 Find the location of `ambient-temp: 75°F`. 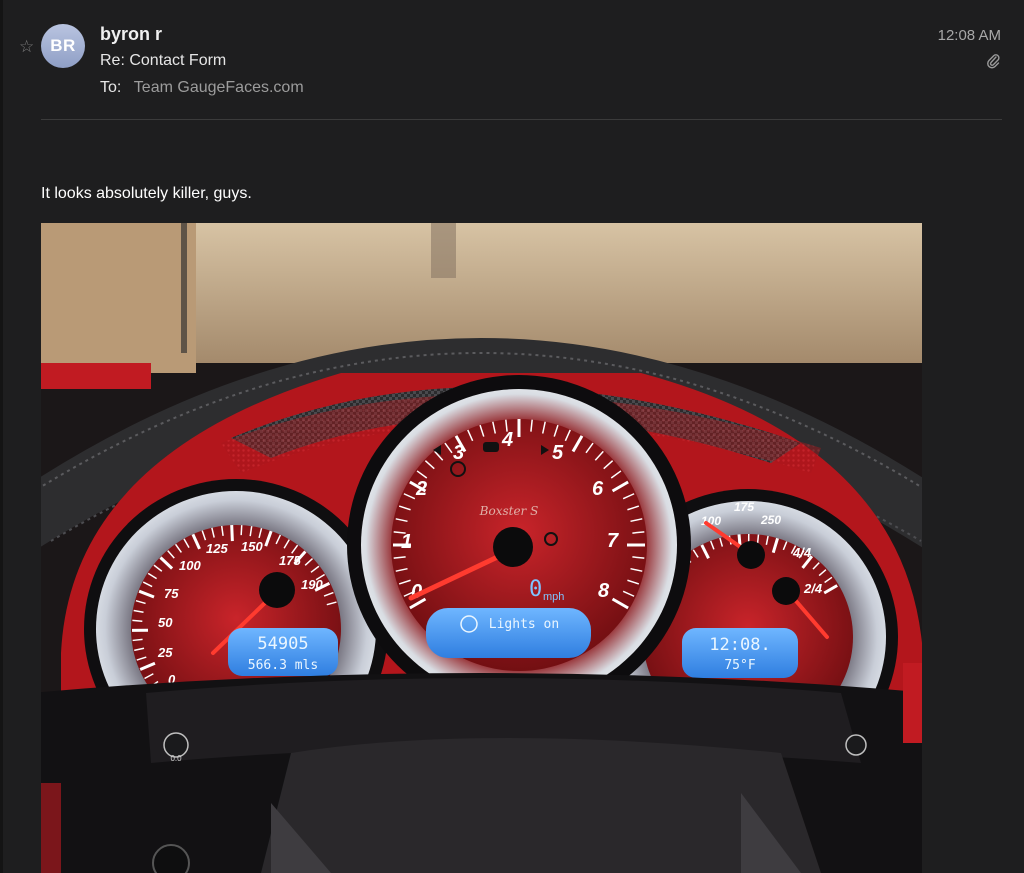

ambient-temp: 75°F is located at coordinates (739, 665).